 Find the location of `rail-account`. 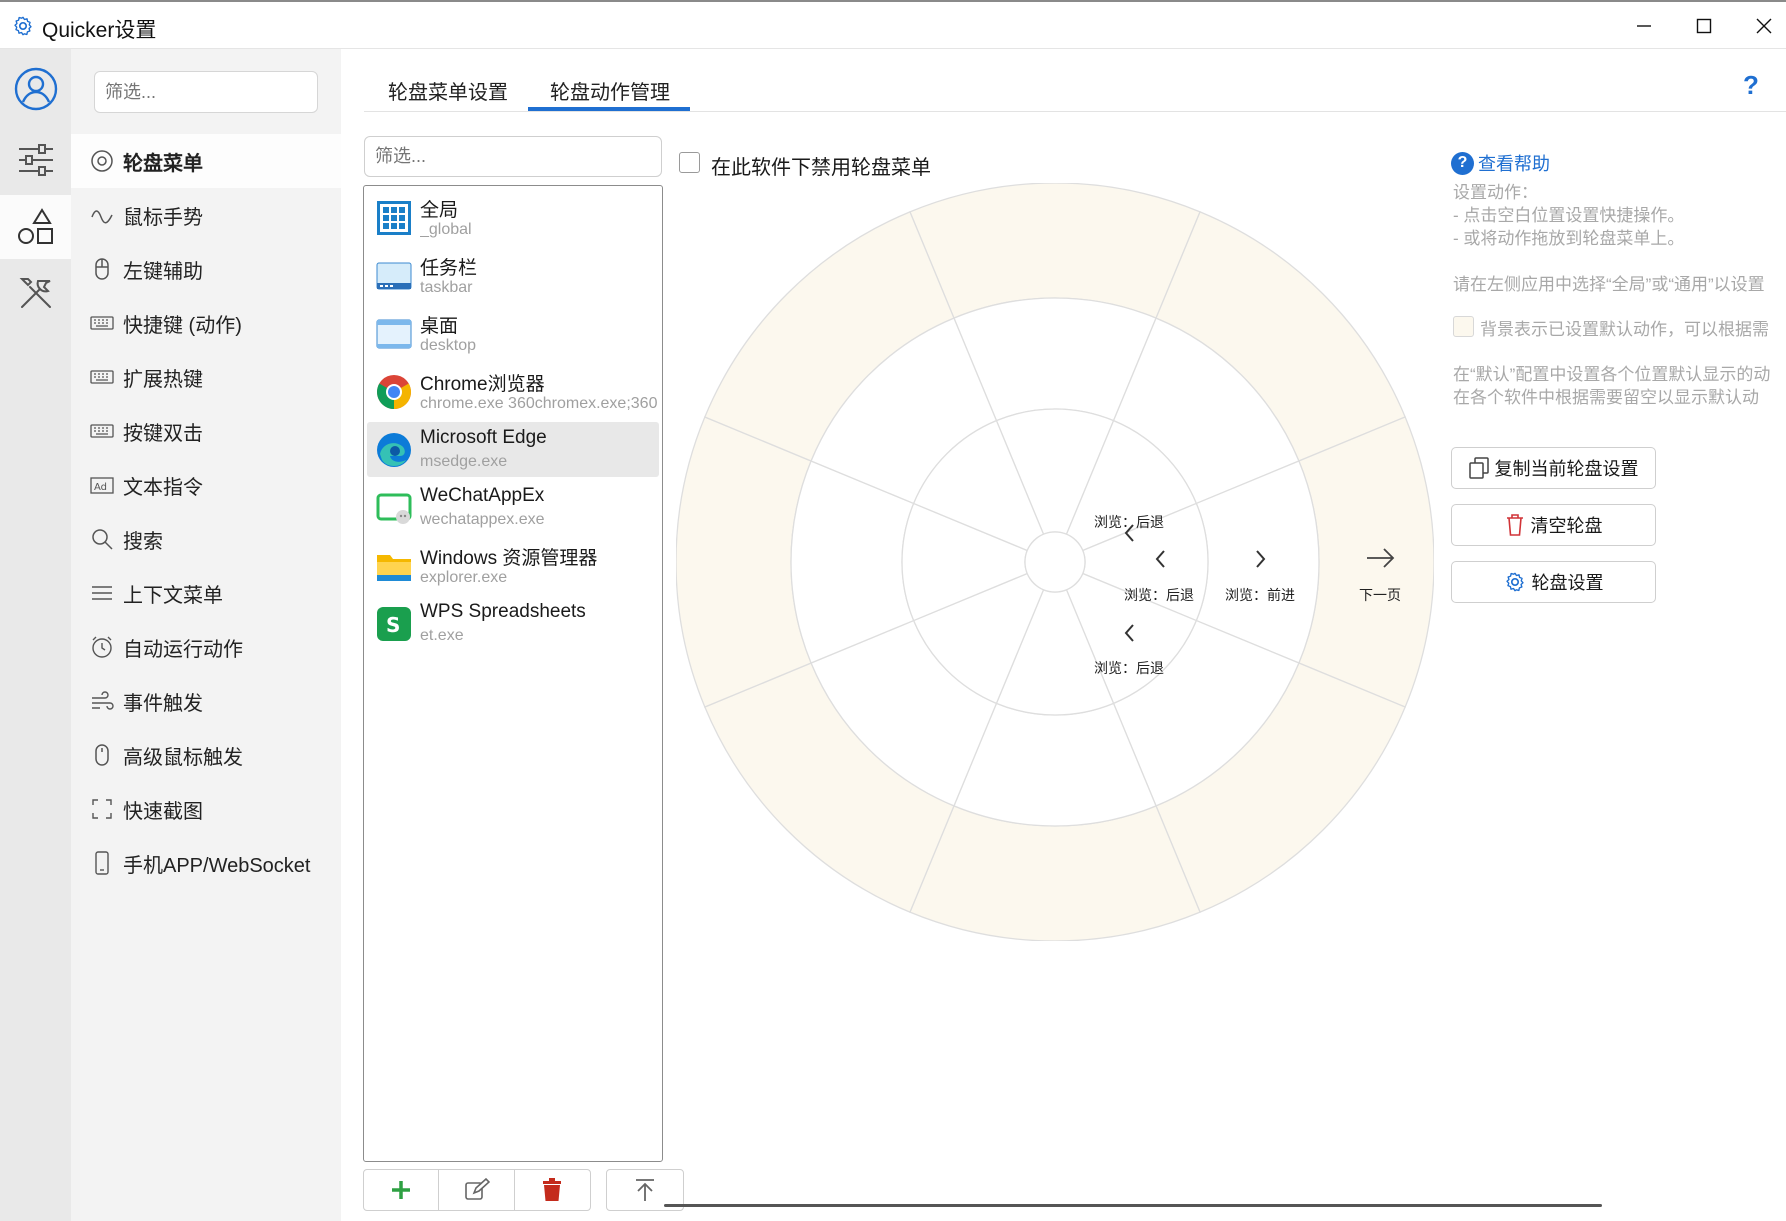

rail-account is located at coordinates (35, 89).